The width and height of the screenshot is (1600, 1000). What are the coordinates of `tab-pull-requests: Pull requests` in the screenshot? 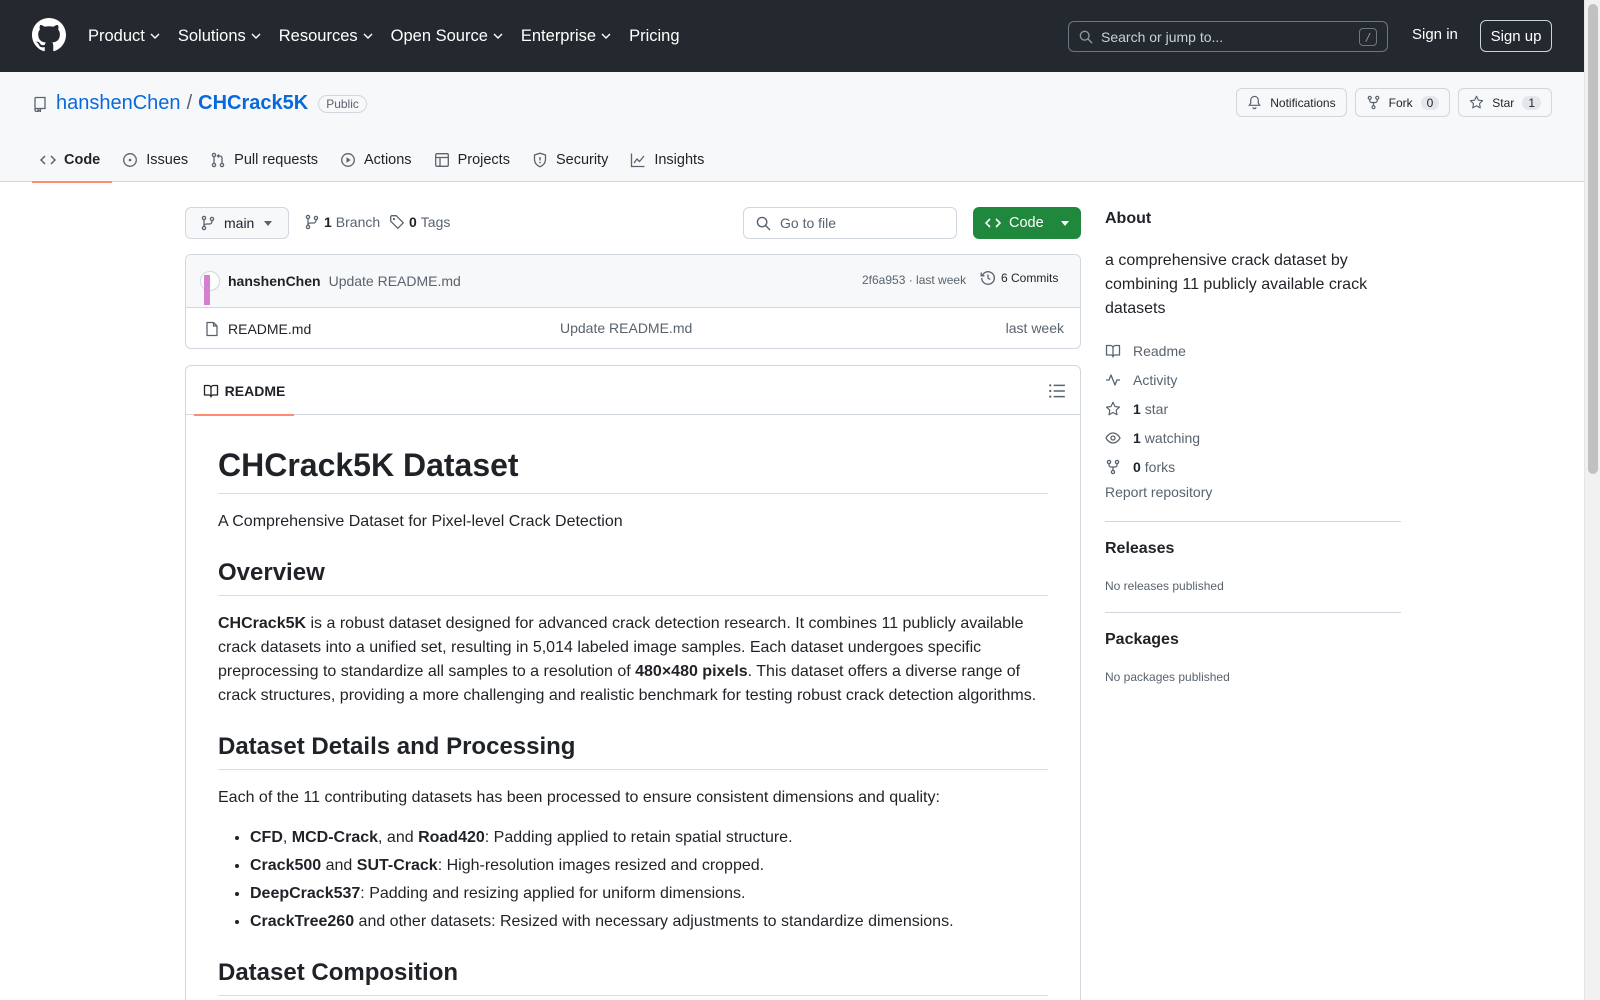 It's located at (266, 160).